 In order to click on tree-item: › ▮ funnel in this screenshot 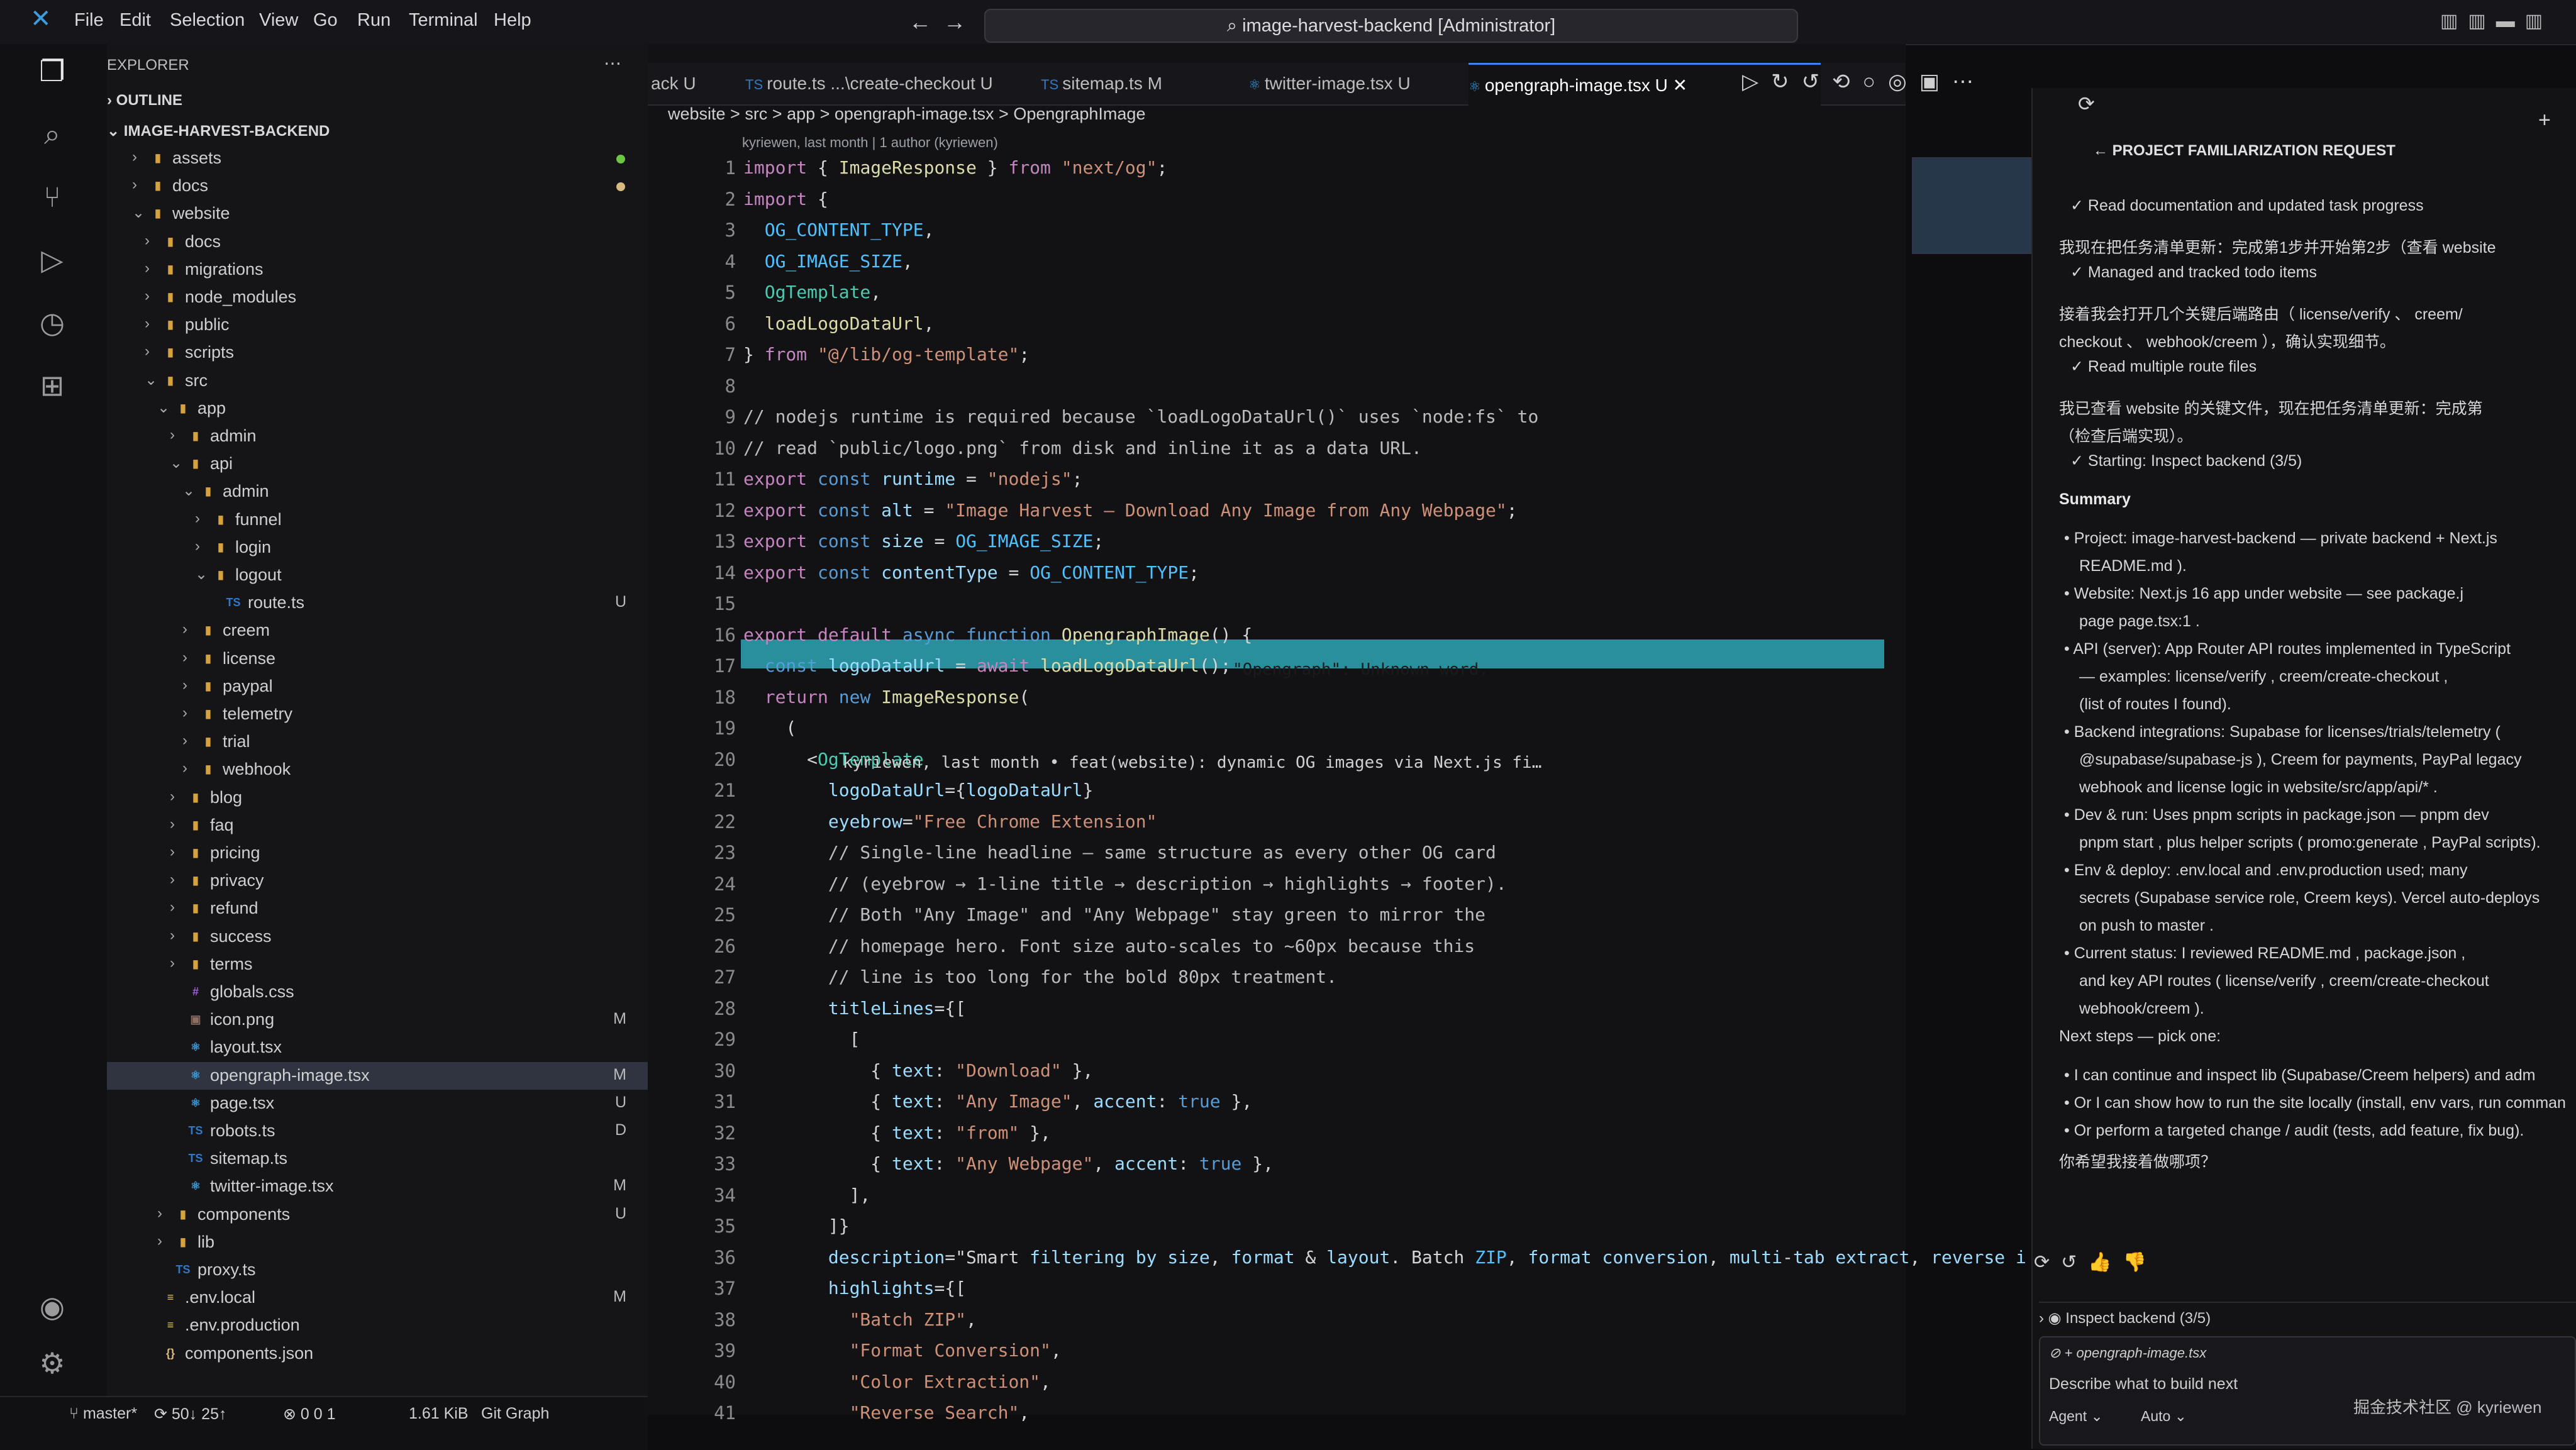, I will do `click(377, 520)`.